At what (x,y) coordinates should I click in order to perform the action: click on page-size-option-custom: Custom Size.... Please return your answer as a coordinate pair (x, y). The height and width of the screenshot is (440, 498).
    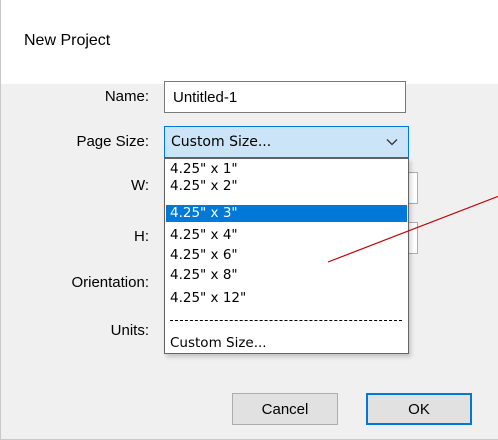
    Looking at the image, I should click on (286, 343).